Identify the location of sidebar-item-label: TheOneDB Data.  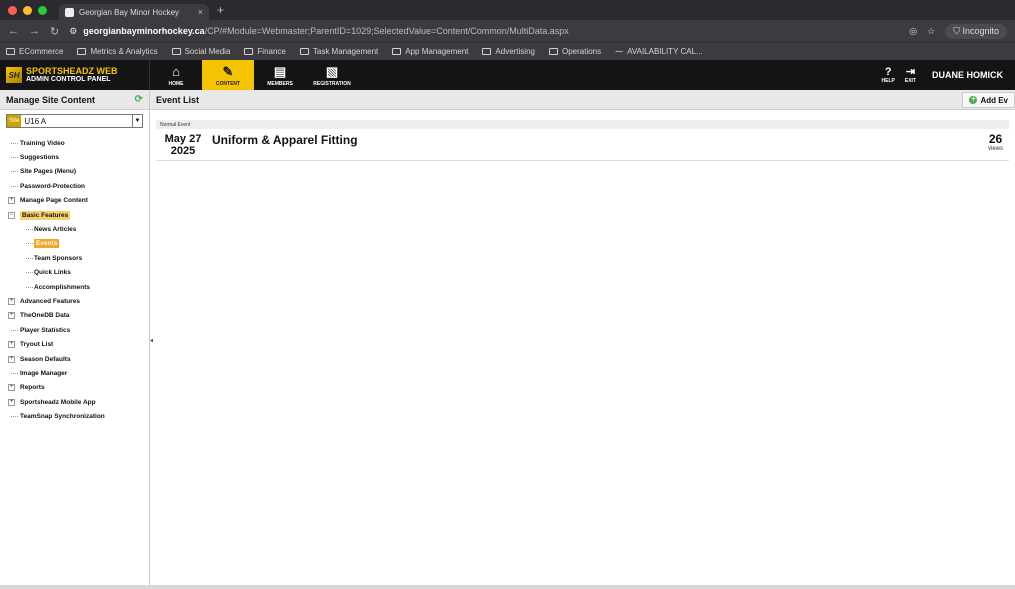
(45, 316).